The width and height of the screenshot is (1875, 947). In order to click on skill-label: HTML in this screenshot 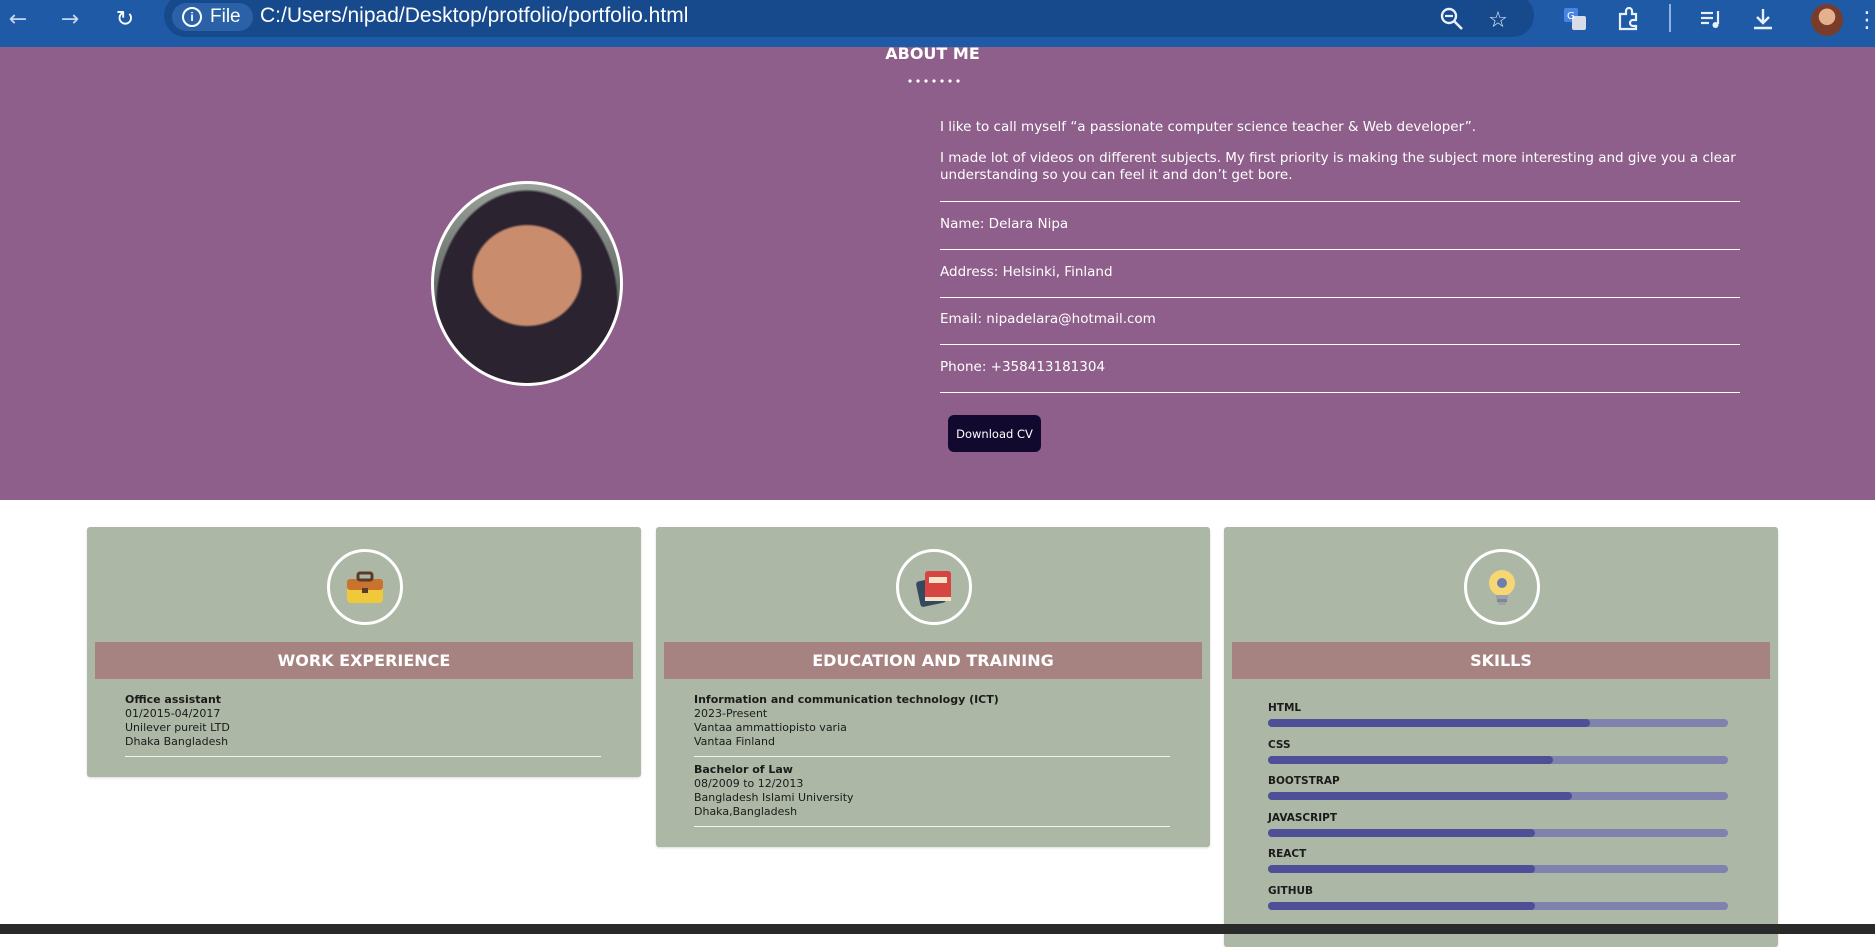, I will do `click(1285, 708)`.